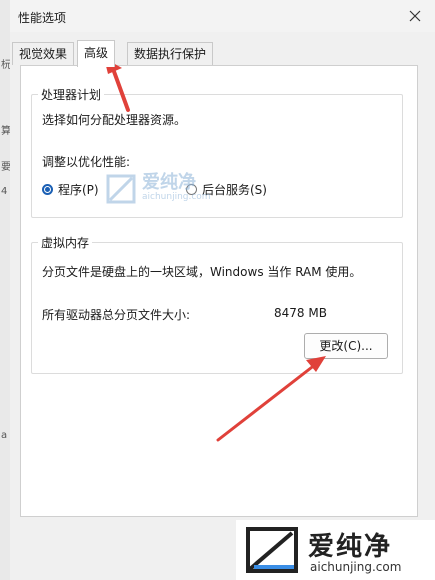 Image resolution: width=435 pixels, height=580 pixels. What do you see at coordinates (300, 313) in the screenshot?
I see `total-paging-size-value: 8478 MB` at bounding box center [300, 313].